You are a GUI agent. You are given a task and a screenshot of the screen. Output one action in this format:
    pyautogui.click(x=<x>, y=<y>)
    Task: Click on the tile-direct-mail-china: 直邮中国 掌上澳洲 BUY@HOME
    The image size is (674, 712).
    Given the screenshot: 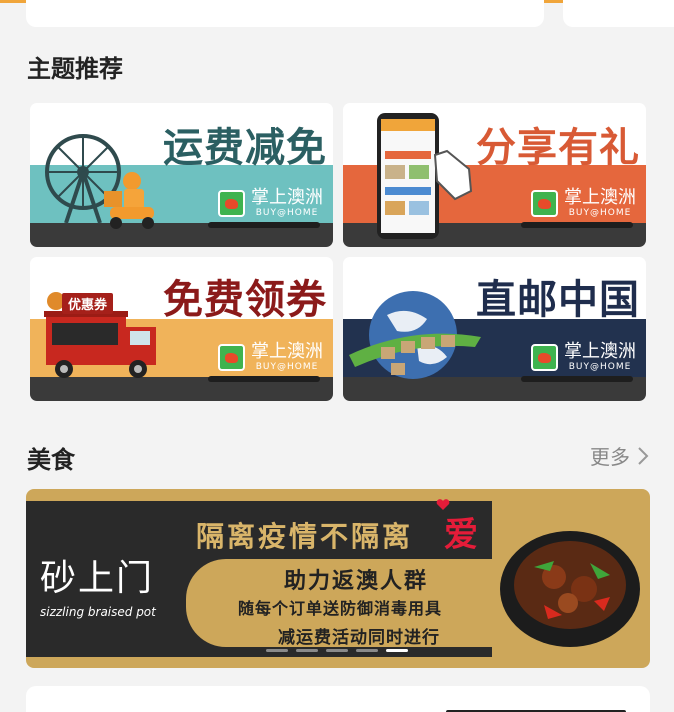 What is the action you would take?
    pyautogui.click(x=494, y=329)
    